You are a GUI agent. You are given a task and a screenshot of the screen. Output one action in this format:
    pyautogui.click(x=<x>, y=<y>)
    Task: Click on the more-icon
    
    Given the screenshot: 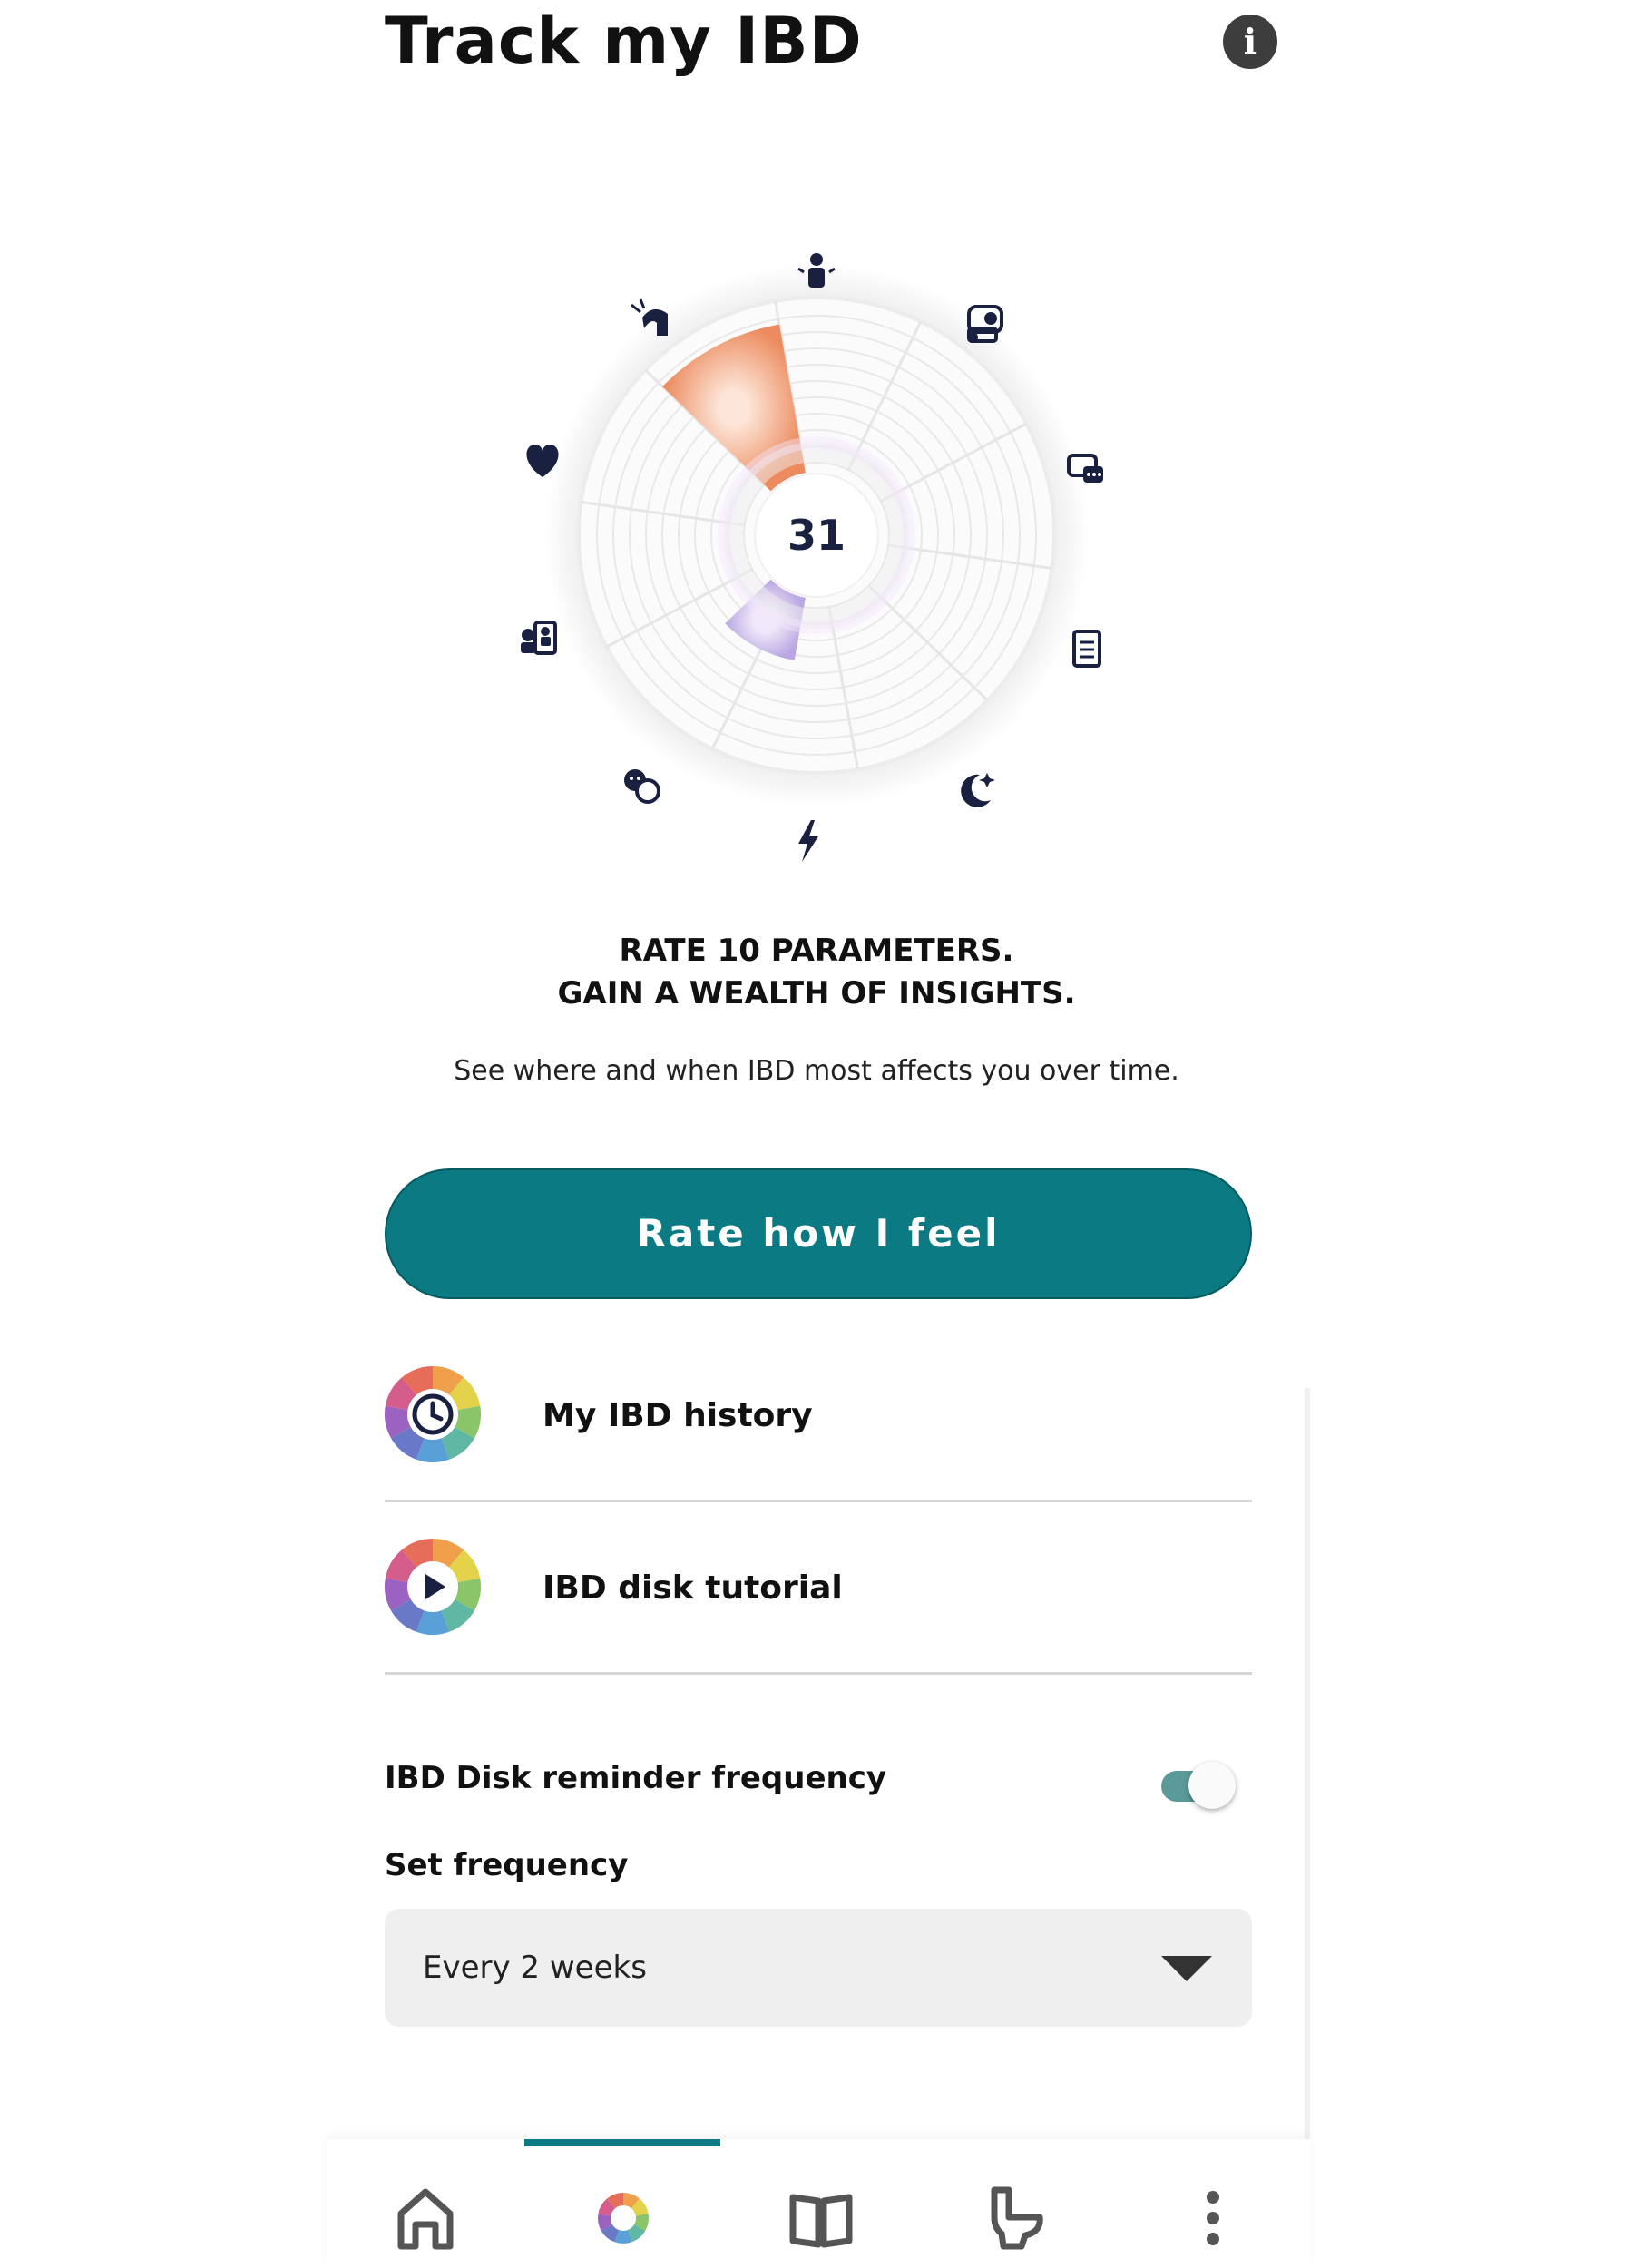 What is the action you would take?
    pyautogui.click(x=1213, y=2218)
    